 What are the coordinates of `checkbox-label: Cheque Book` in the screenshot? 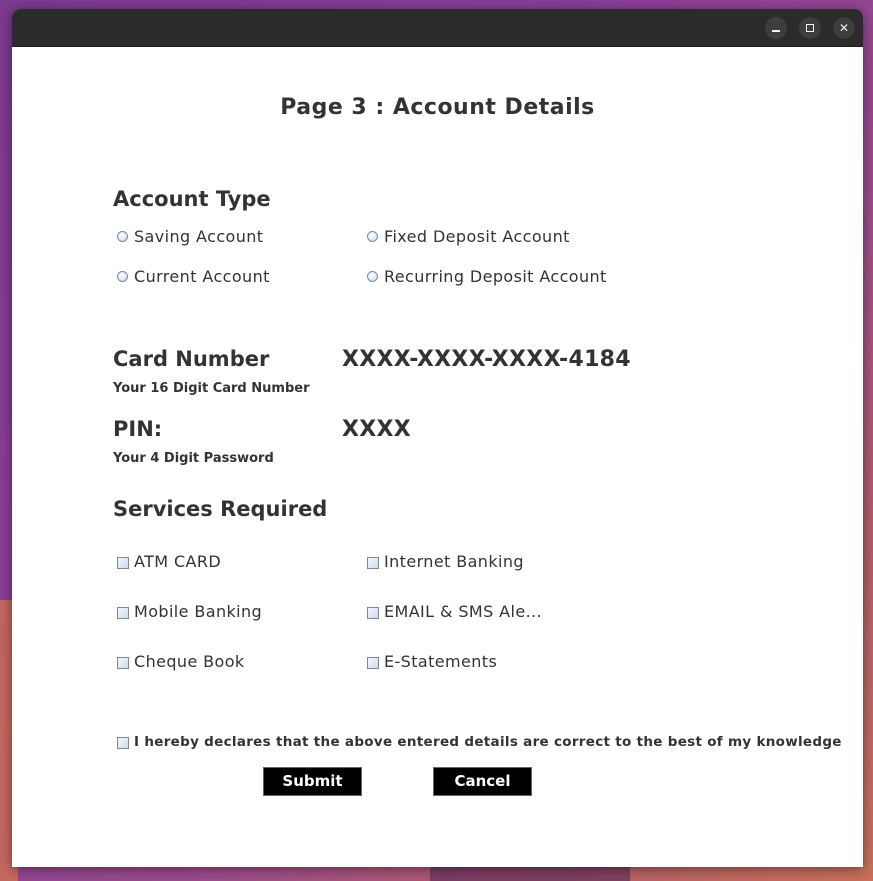 It's located at (189, 661).